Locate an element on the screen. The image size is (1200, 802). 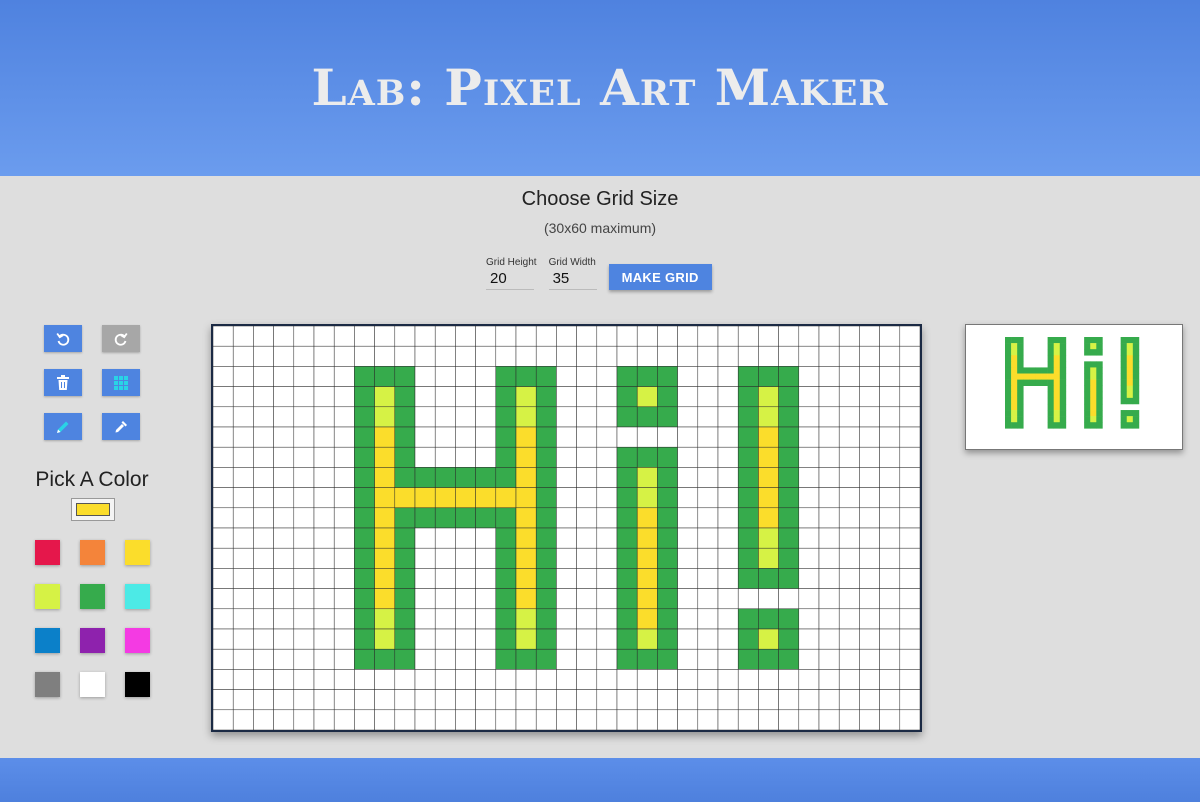
redo-button is located at coordinates (121, 338).